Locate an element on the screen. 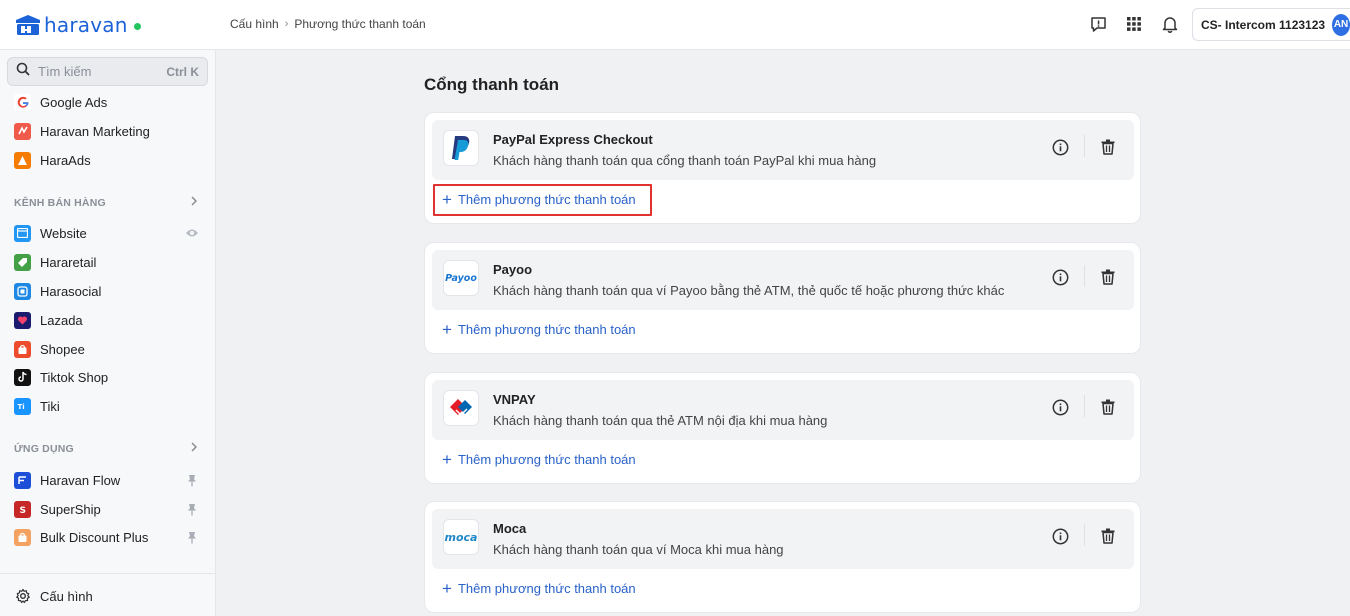 The image size is (1350, 616). sidebar-item-harasocial: Harasocial is located at coordinates (106, 291).